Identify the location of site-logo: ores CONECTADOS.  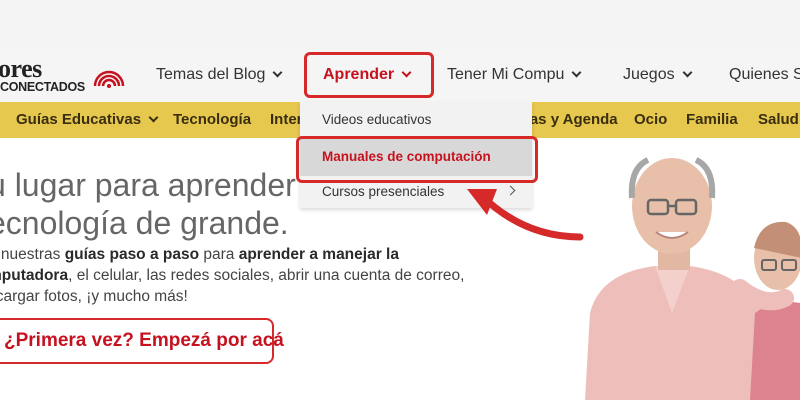
(67, 76).